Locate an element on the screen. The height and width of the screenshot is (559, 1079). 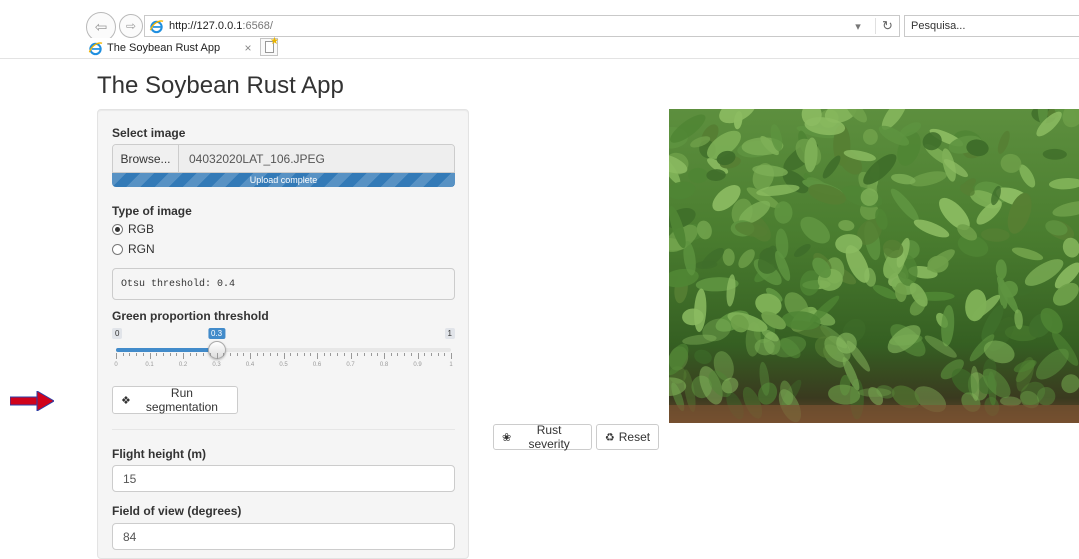
address-bar: http://127.0.0.1:6568/ ▾ ↻ is located at coordinates (522, 26).